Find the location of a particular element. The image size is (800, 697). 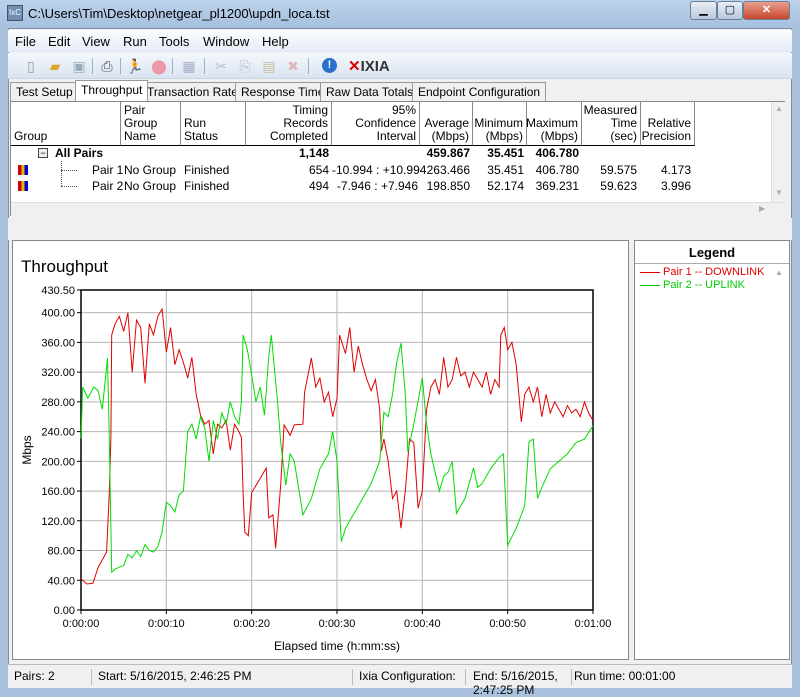

status-pairs: Pairs: 2 is located at coordinates (53, 677).